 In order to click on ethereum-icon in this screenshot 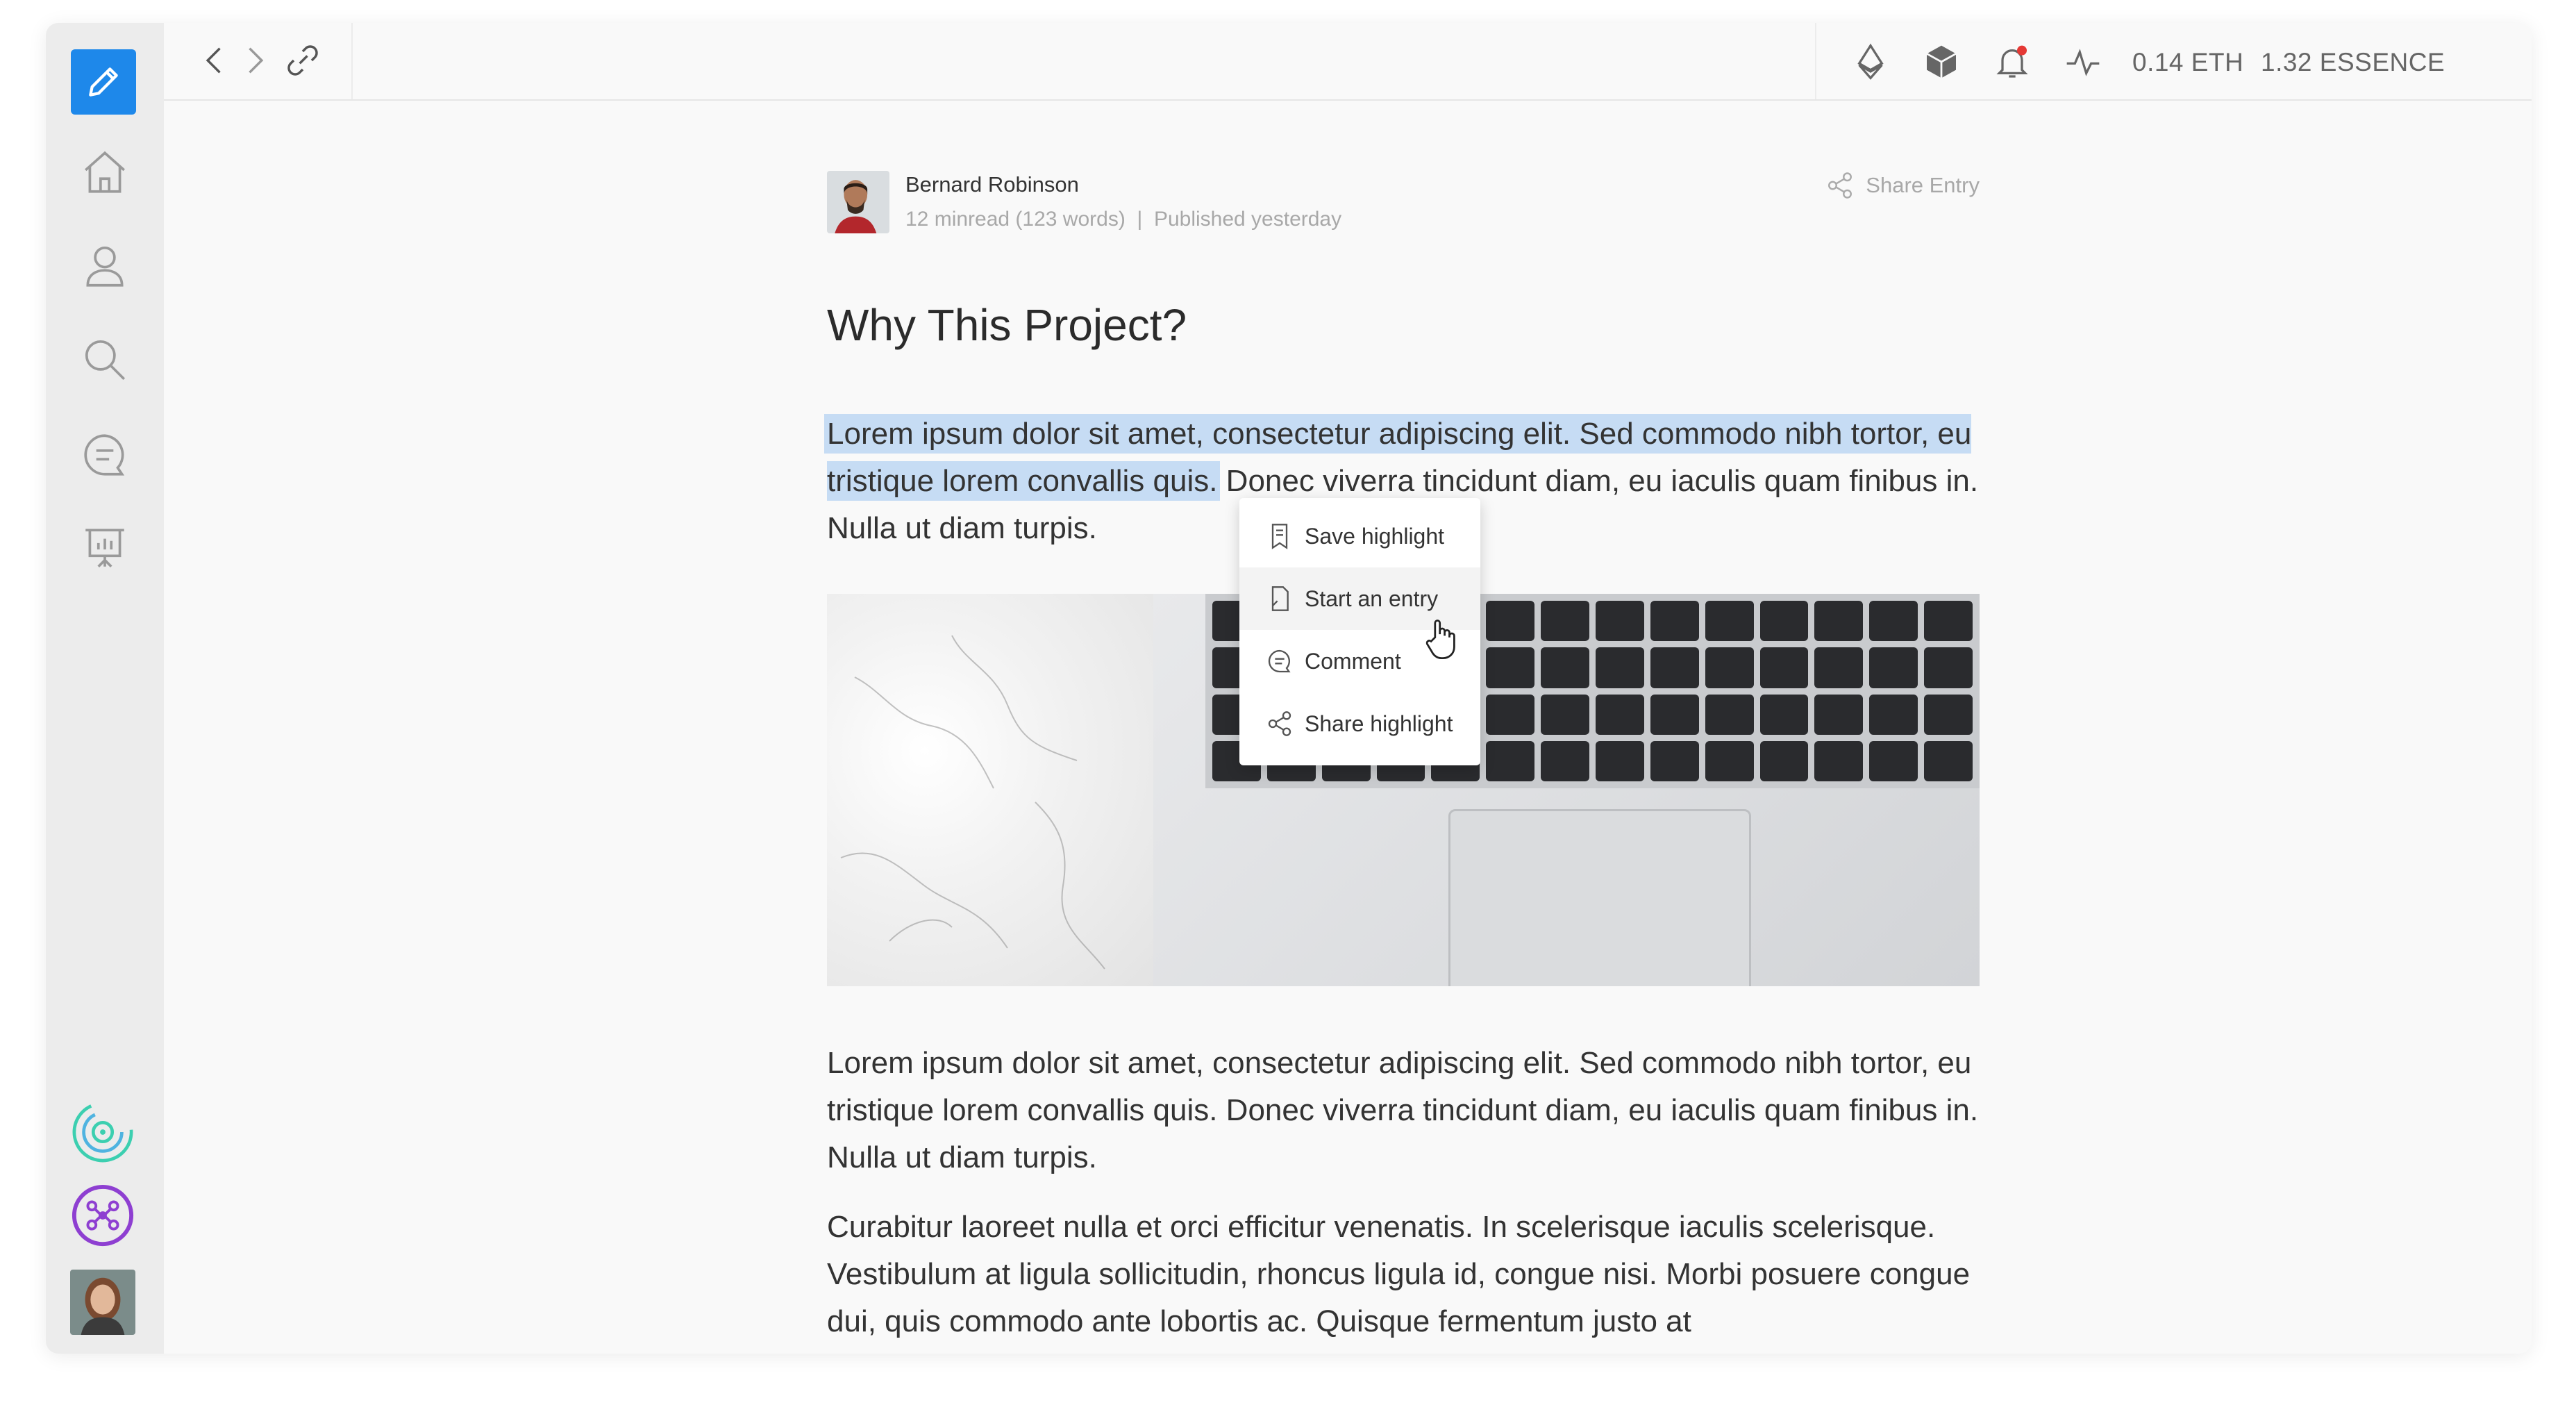, I will do `click(1870, 61)`.